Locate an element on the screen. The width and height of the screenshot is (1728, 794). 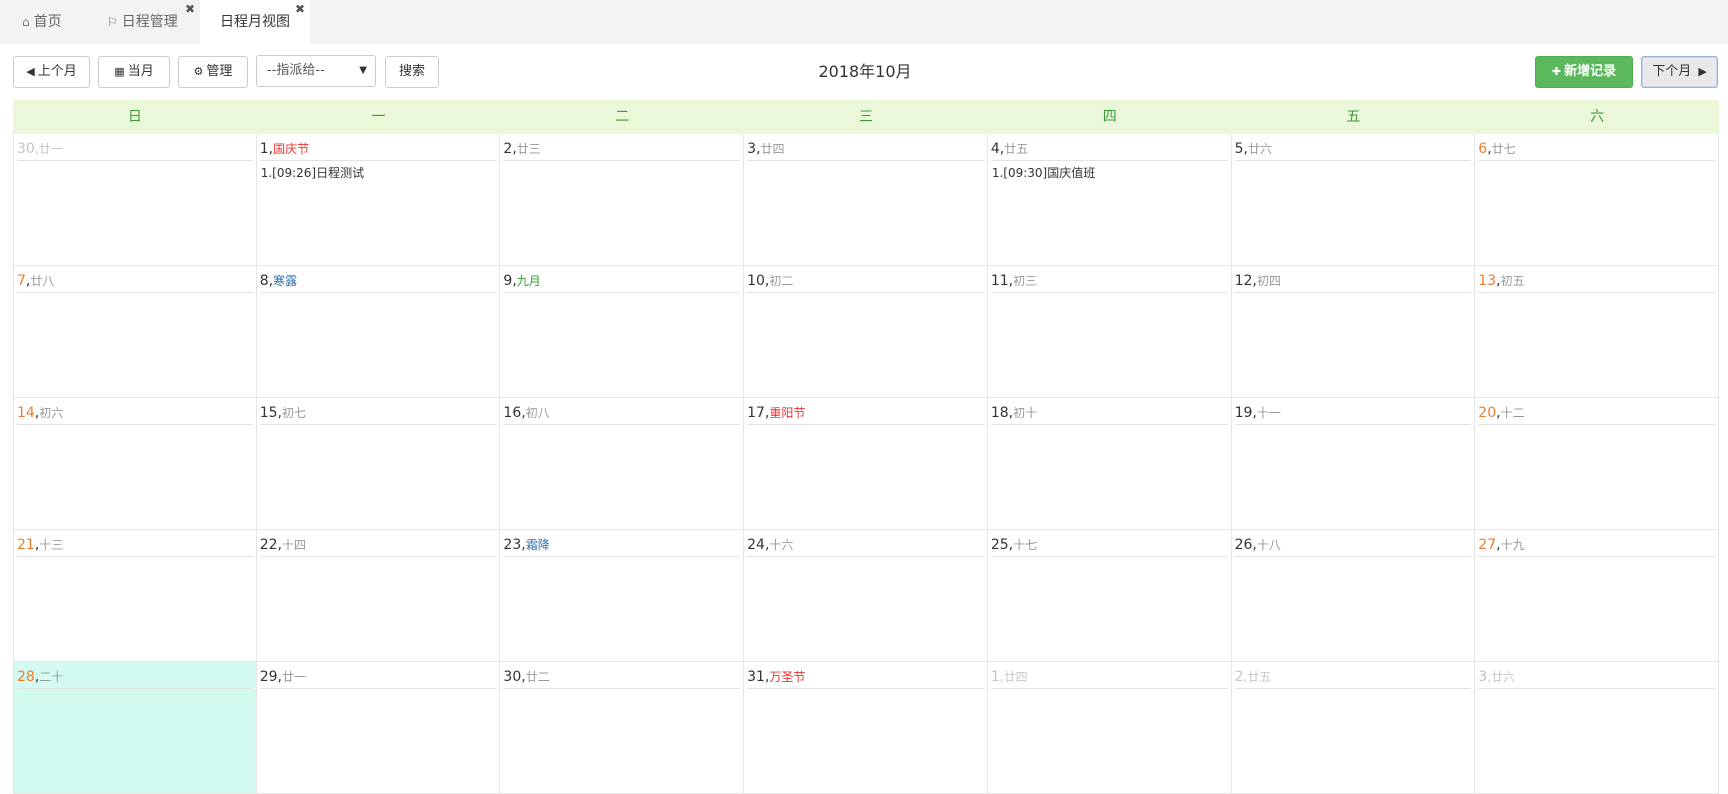
day-cell: 12,初四 is located at coordinates (1353, 332).